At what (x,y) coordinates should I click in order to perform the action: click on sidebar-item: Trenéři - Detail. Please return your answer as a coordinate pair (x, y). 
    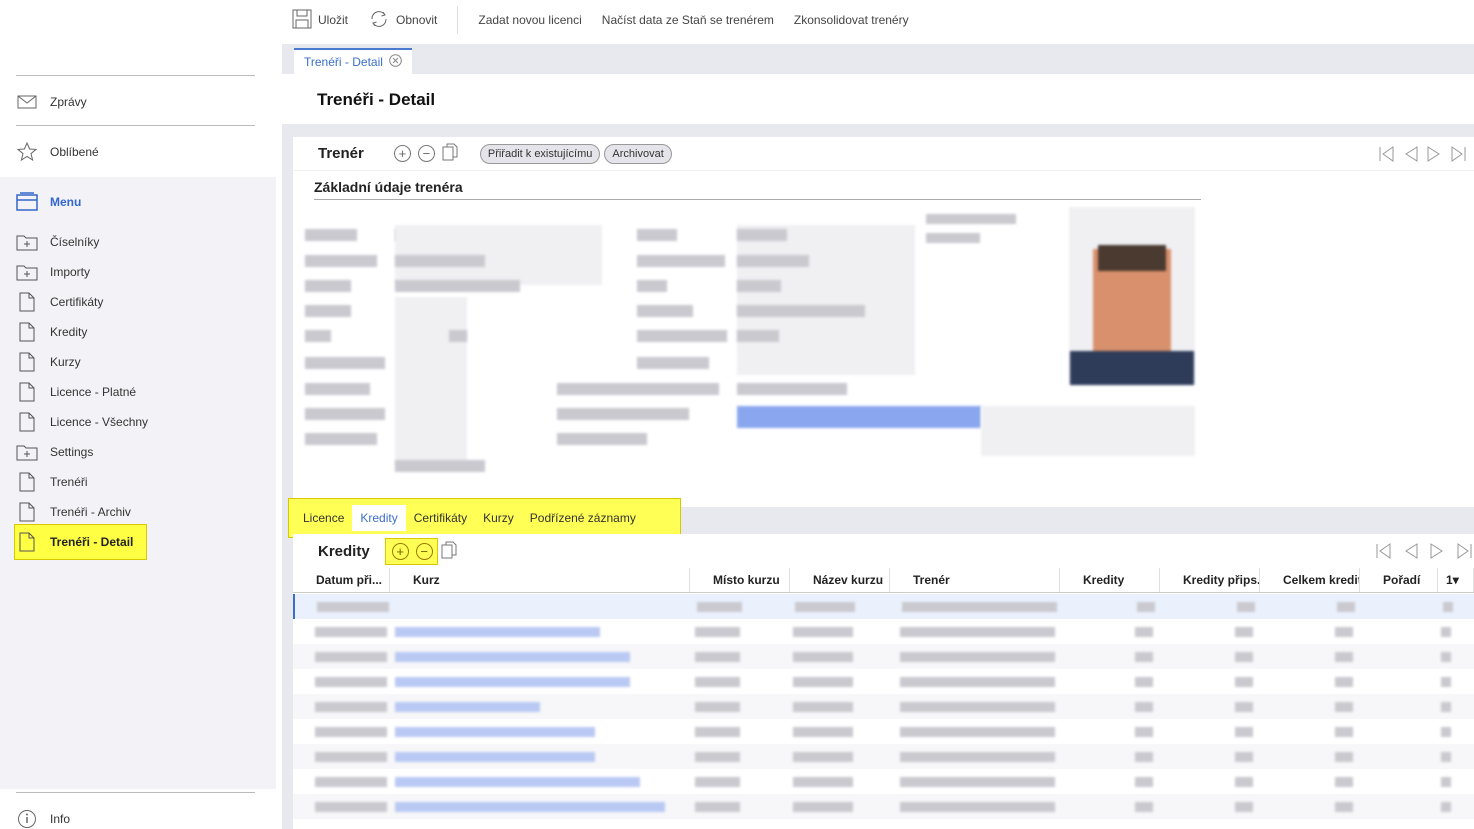
    Looking at the image, I should click on (80, 542).